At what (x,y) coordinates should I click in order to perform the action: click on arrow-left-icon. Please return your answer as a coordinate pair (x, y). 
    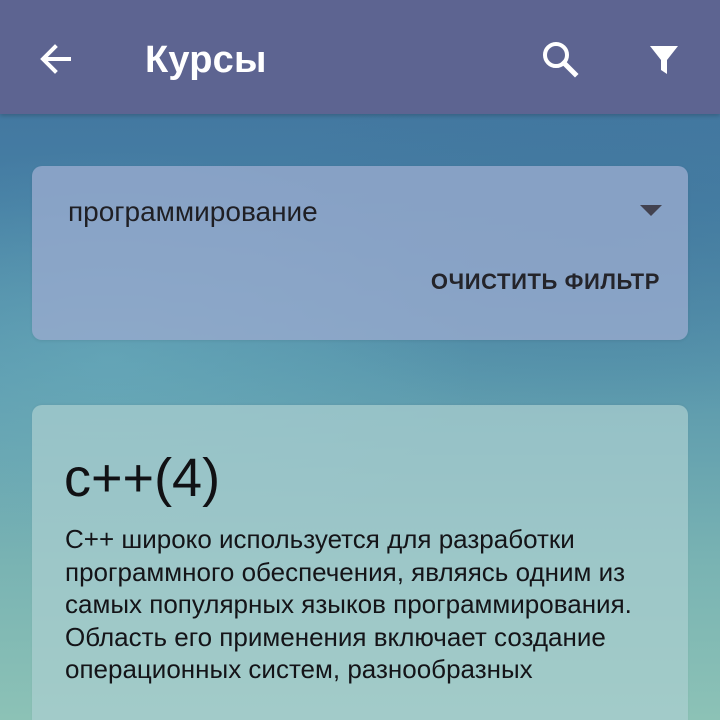
    Looking at the image, I should click on (55, 59).